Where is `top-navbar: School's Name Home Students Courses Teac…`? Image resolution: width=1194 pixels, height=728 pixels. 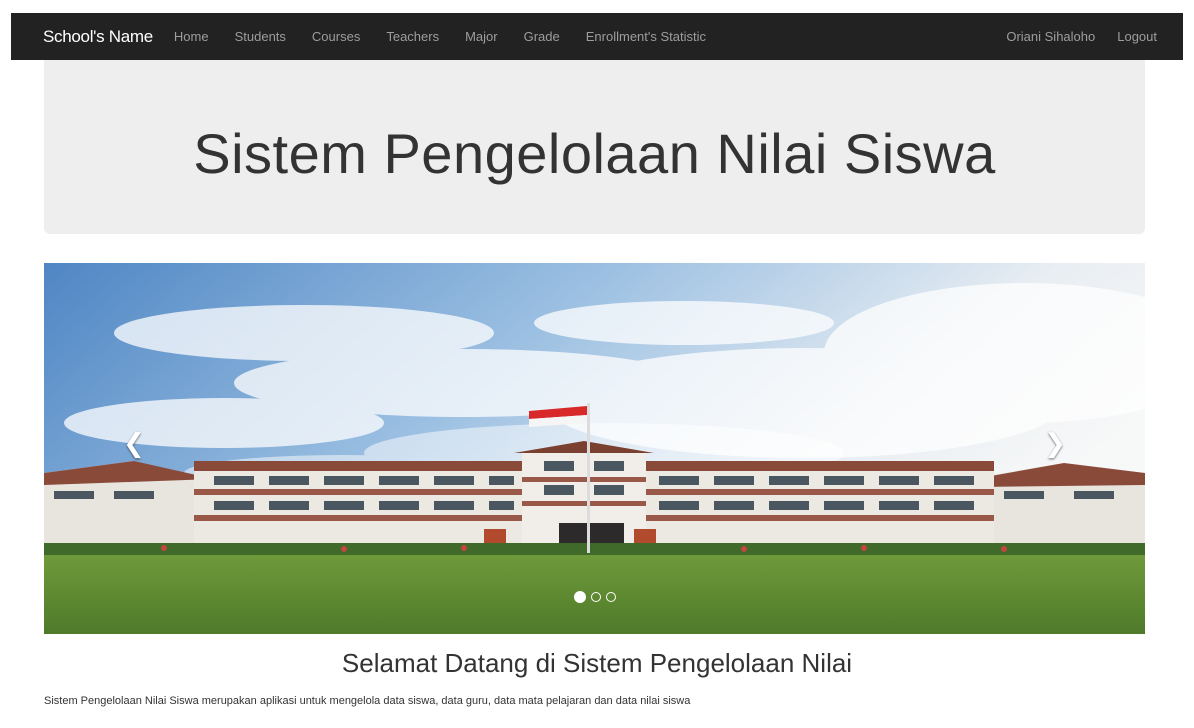
top-navbar: School's Name Home Students Courses Teac… is located at coordinates (597, 36).